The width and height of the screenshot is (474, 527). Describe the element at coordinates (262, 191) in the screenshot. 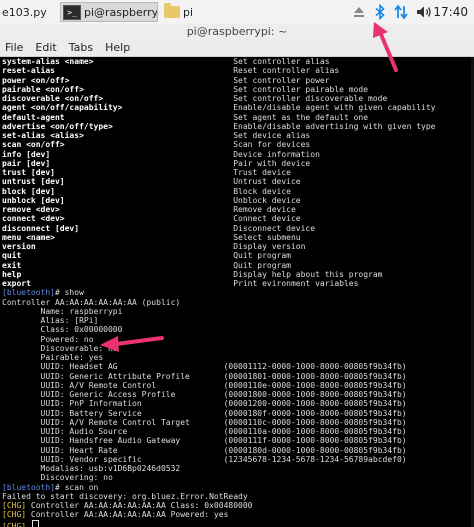

I see `help-description: Block device` at that location.